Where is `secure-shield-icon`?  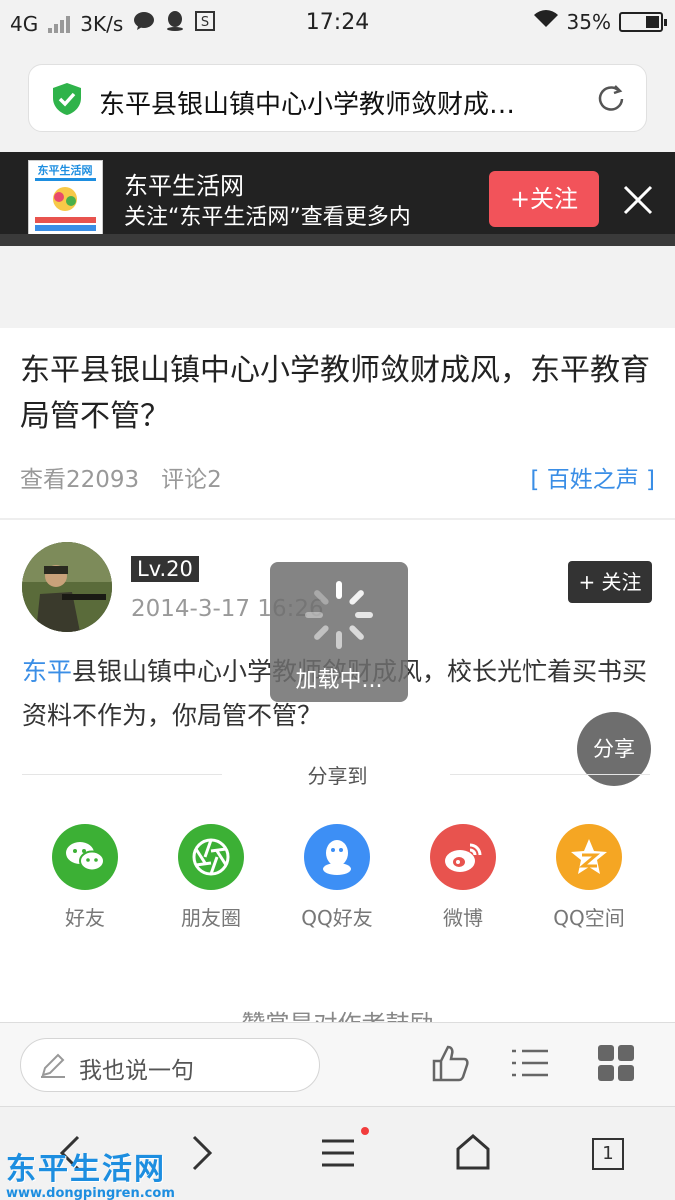 secure-shield-icon is located at coordinates (67, 101).